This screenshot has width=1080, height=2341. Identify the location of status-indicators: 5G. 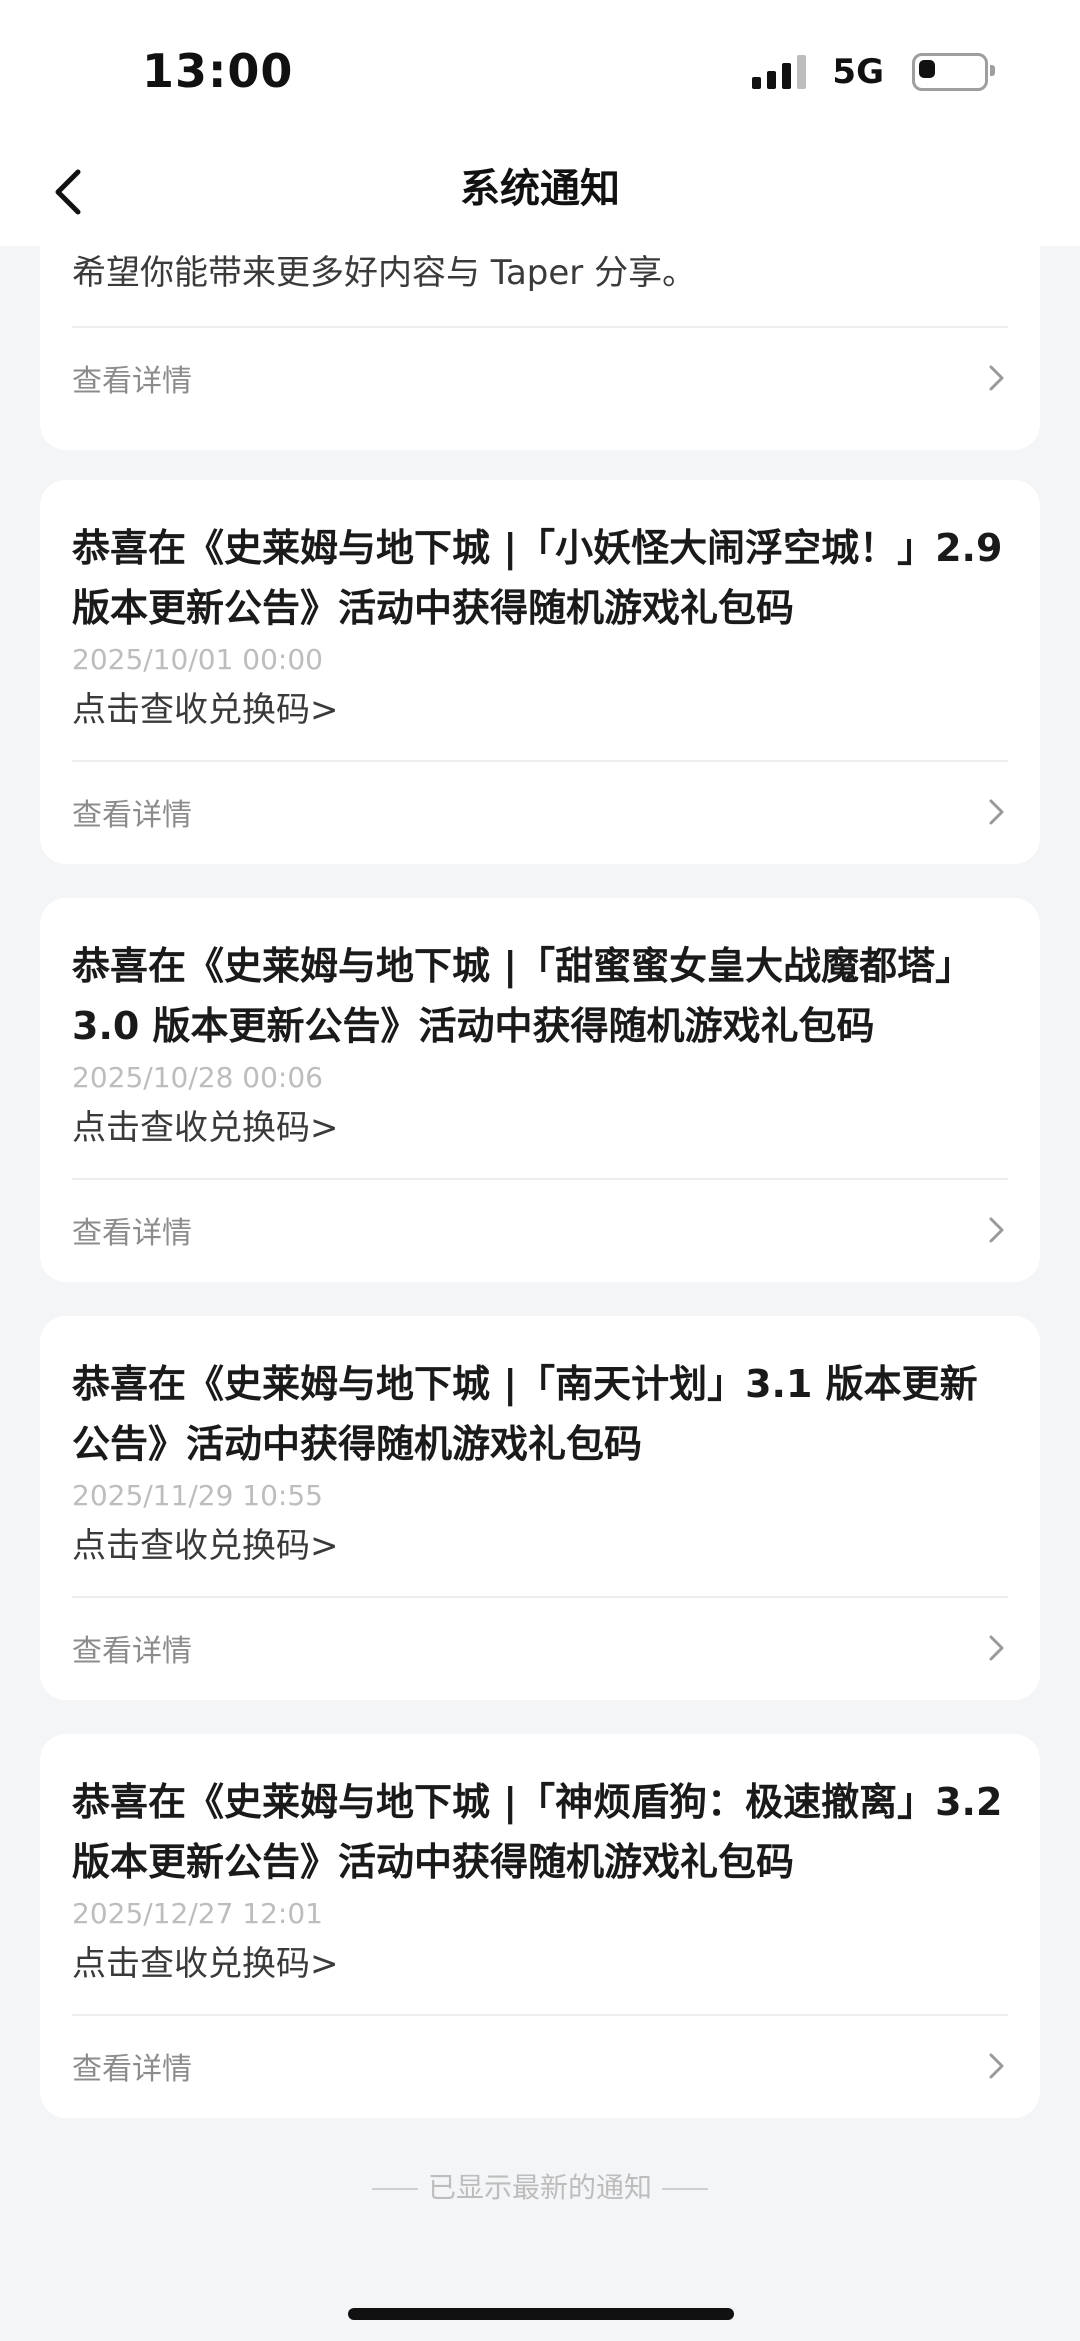
(873, 72).